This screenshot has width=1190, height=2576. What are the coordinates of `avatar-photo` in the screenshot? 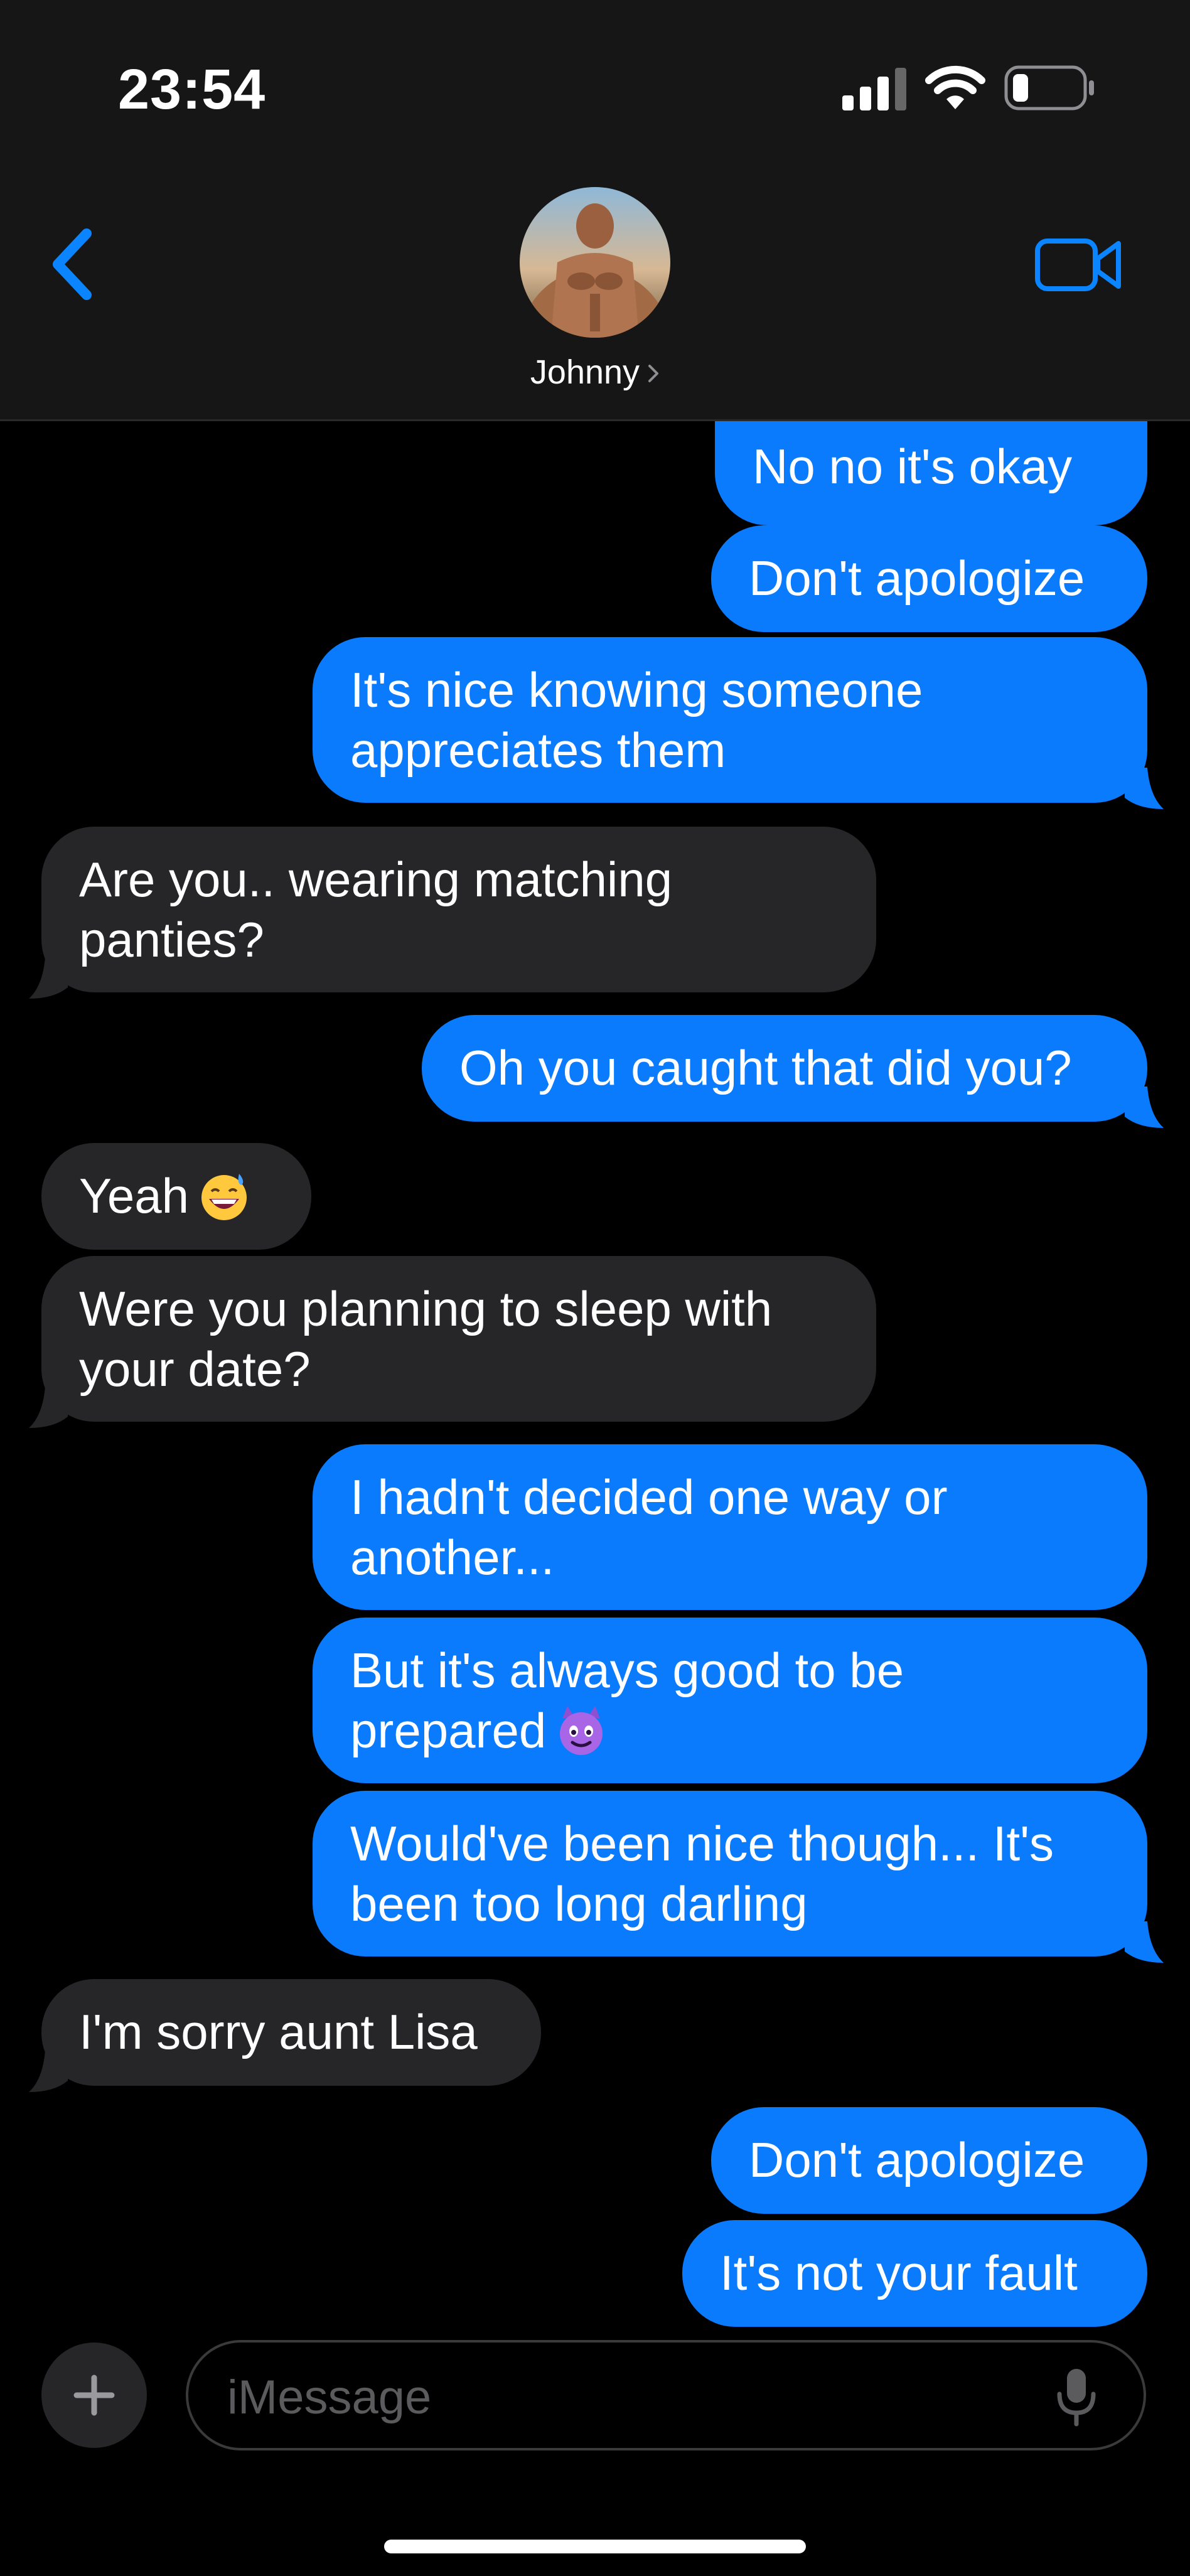 It's located at (595, 262).